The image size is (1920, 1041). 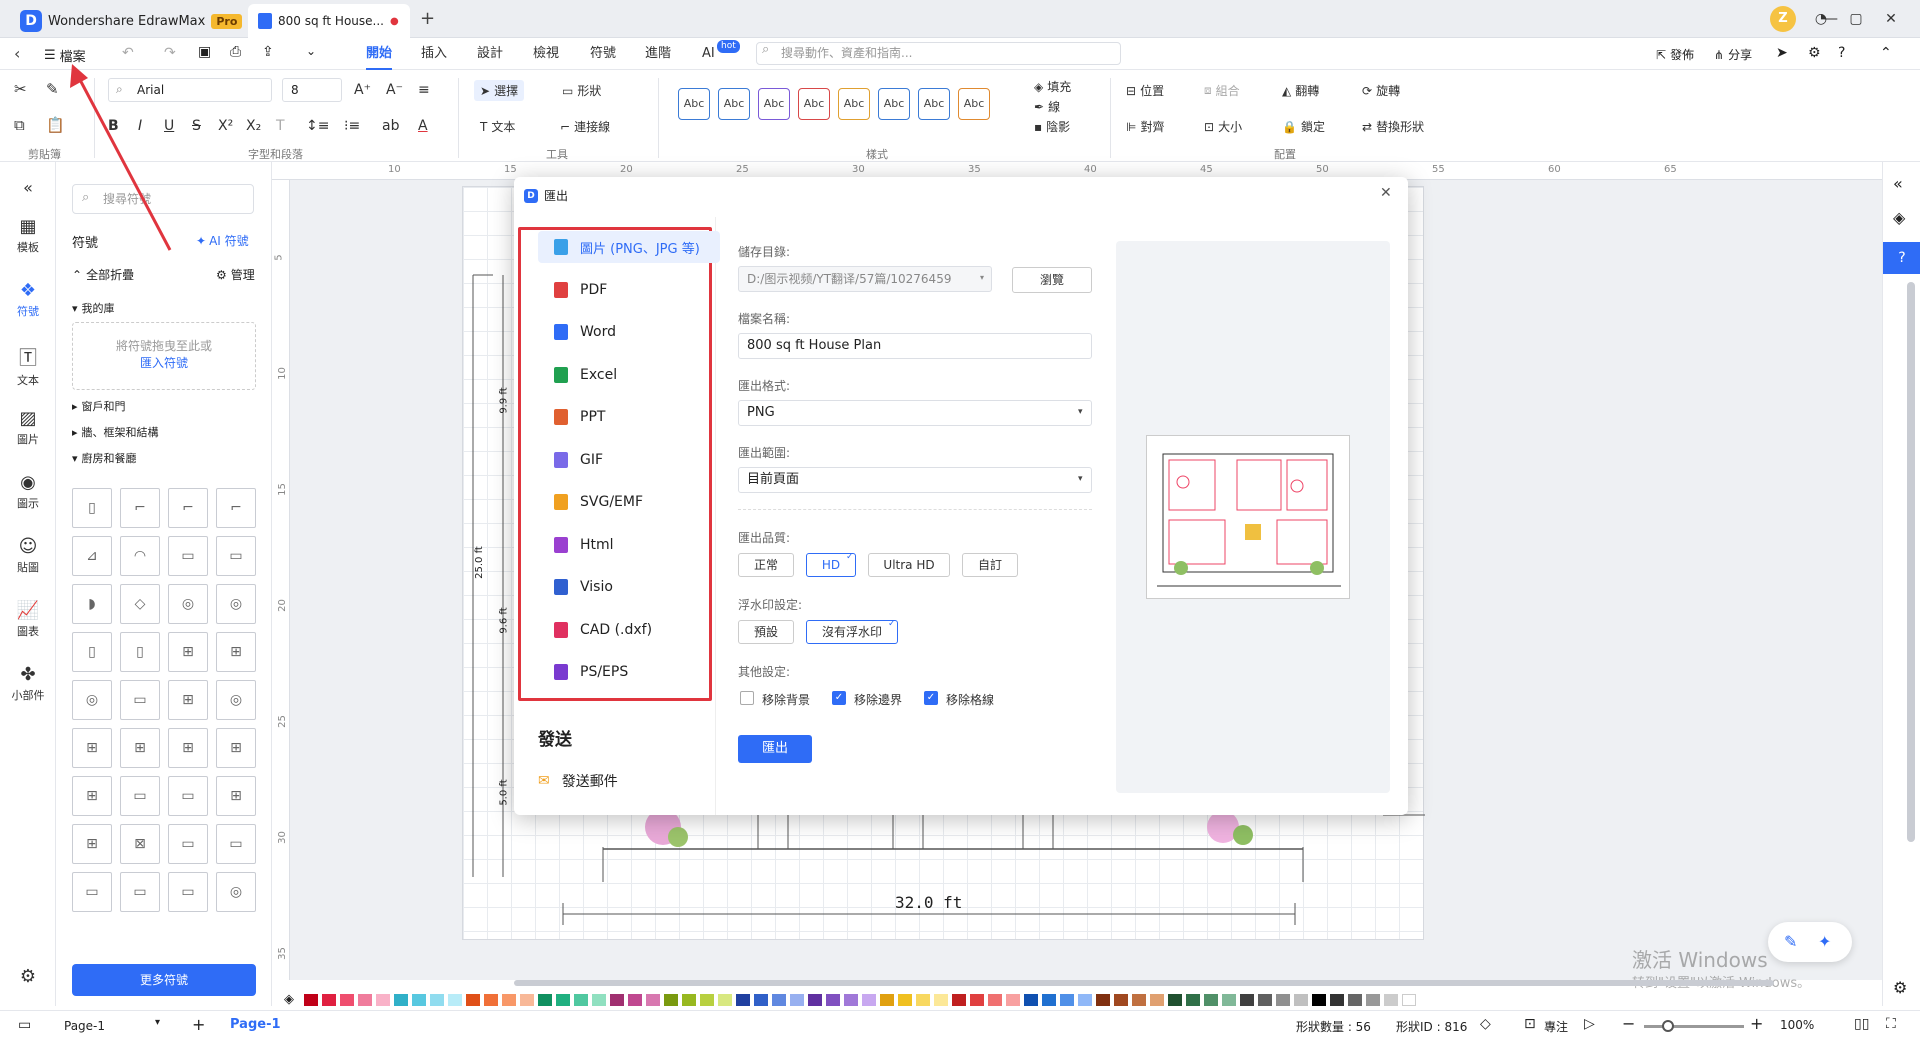 What do you see at coordinates (1782, 53) in the screenshot?
I see `send-icon: ➤` at bounding box center [1782, 53].